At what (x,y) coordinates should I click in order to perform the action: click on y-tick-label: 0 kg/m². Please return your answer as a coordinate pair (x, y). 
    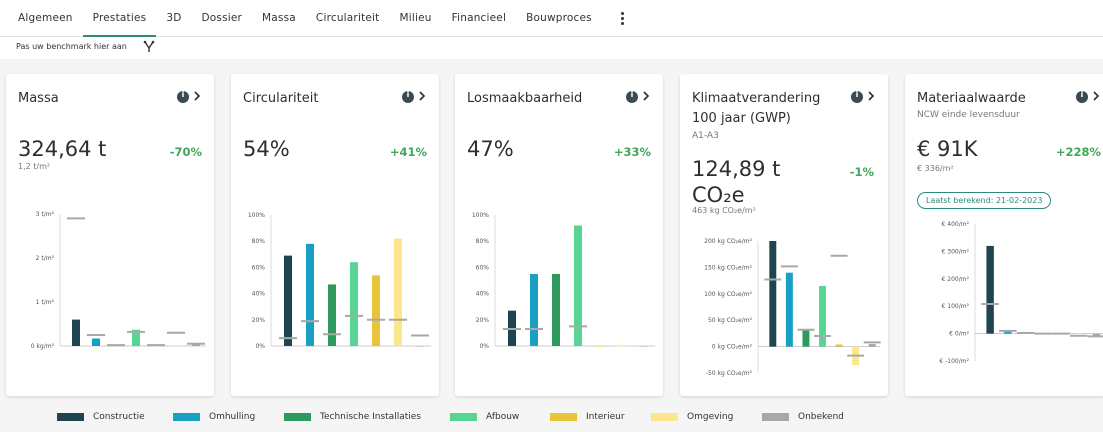
    Looking at the image, I should click on (43, 346).